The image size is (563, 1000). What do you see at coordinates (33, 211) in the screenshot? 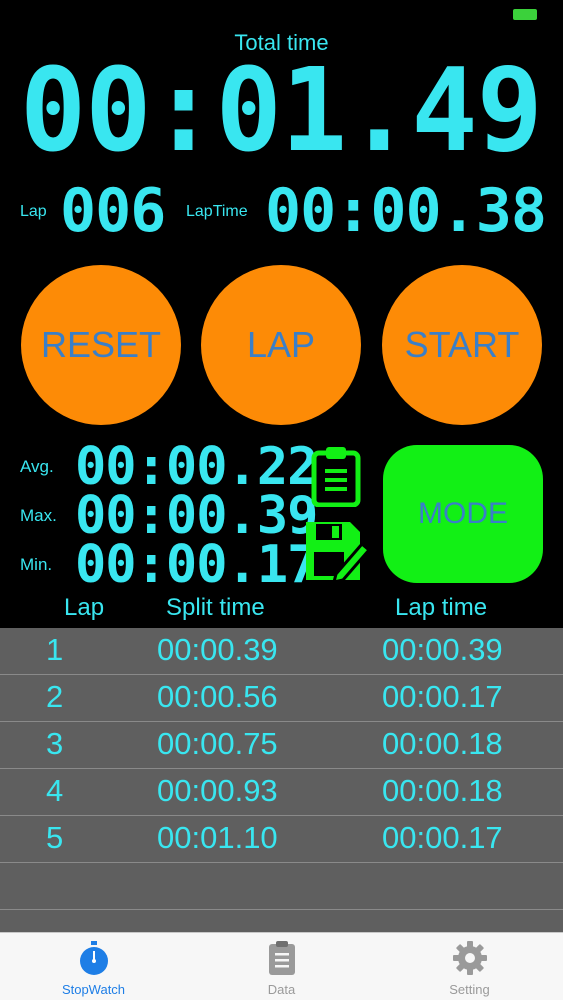
I see `lap-label: Lap` at bounding box center [33, 211].